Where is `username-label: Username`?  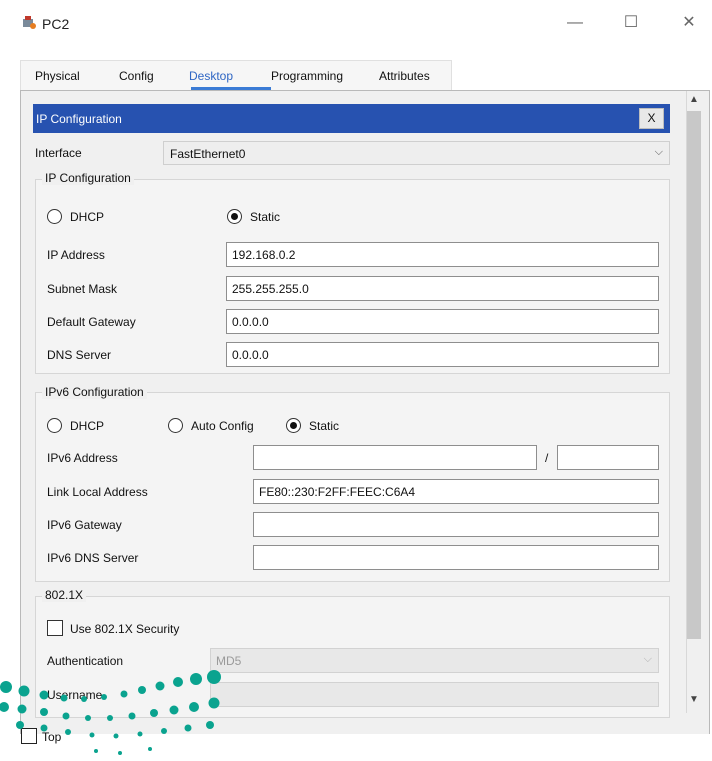
username-label: Username is located at coordinates (75, 695).